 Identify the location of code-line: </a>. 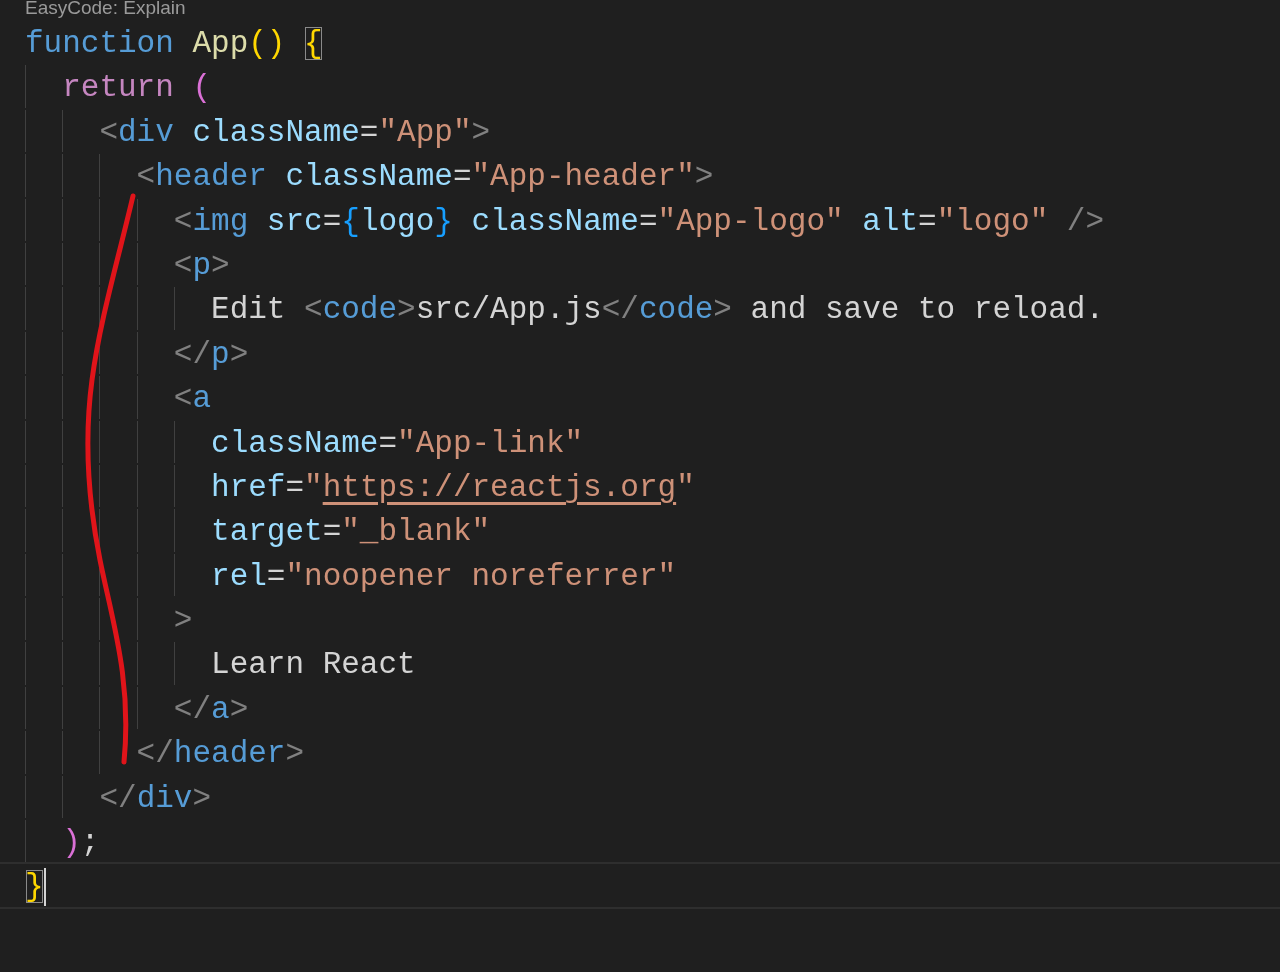
(210, 709).